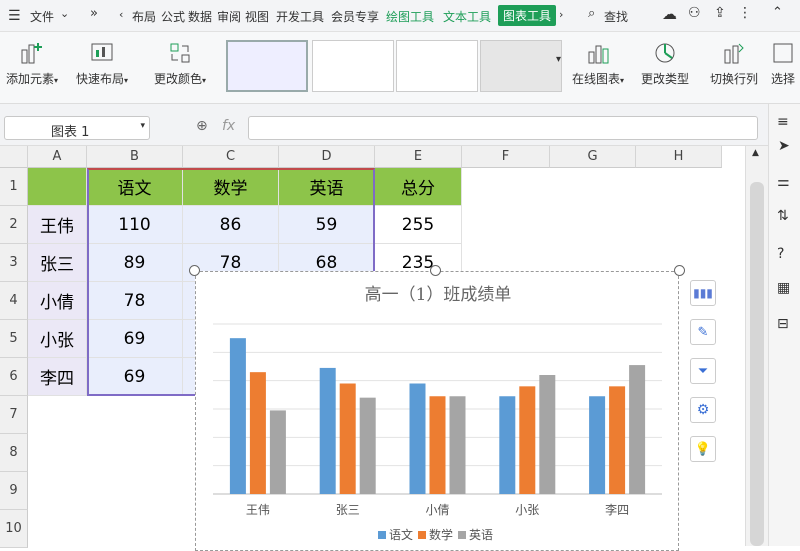 The height and width of the screenshot is (551, 800). What do you see at coordinates (410, 16) in the screenshot?
I see `tab-drawing-tools: 绘图工具` at bounding box center [410, 16].